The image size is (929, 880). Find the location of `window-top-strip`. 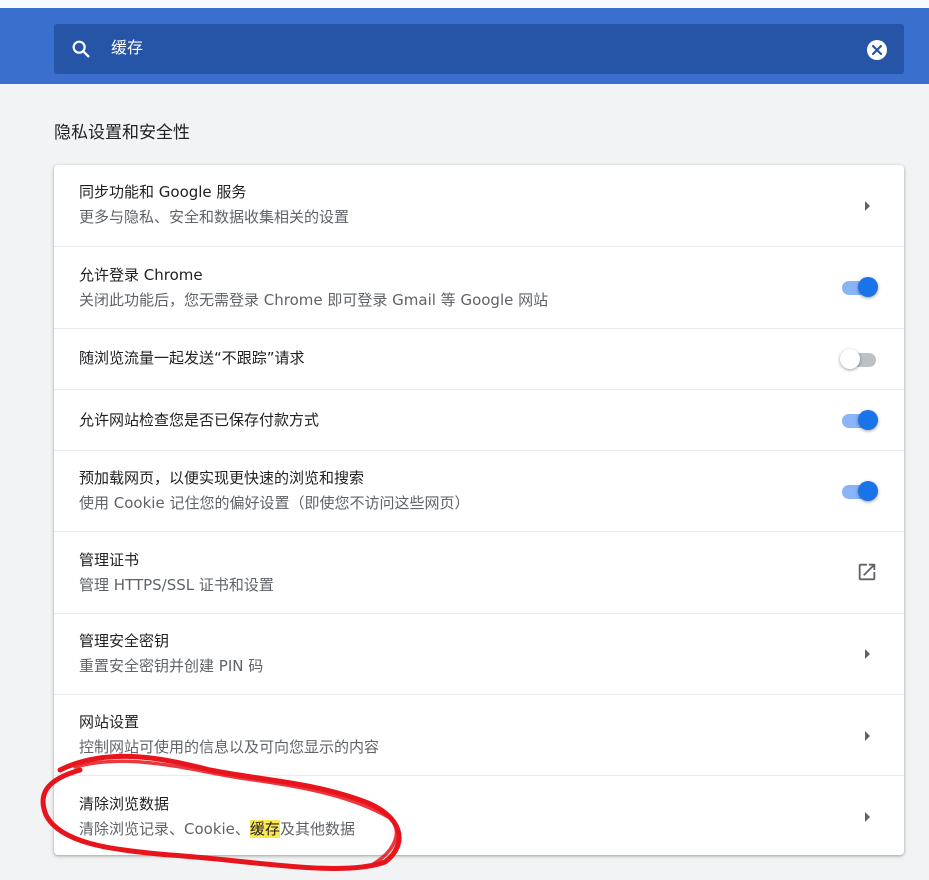

window-top-strip is located at coordinates (464, 4).